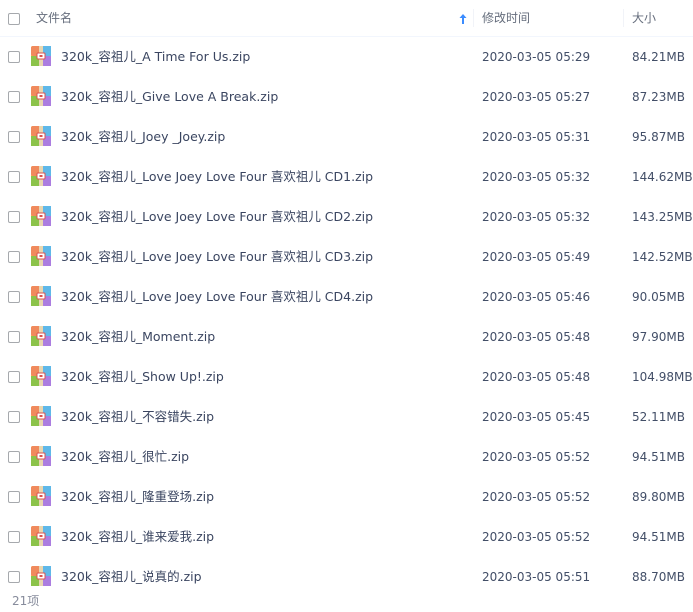 This screenshot has height=612, width=693. I want to click on file-name: 320k_容祖儿_Joey _Joey.zip, so click(143, 137).